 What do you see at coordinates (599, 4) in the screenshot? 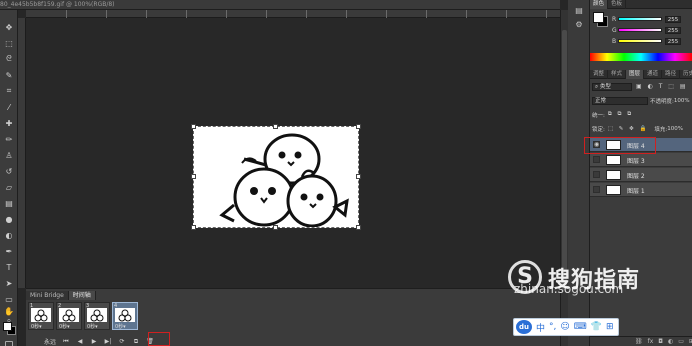
I see `tab-color: 颜色` at bounding box center [599, 4].